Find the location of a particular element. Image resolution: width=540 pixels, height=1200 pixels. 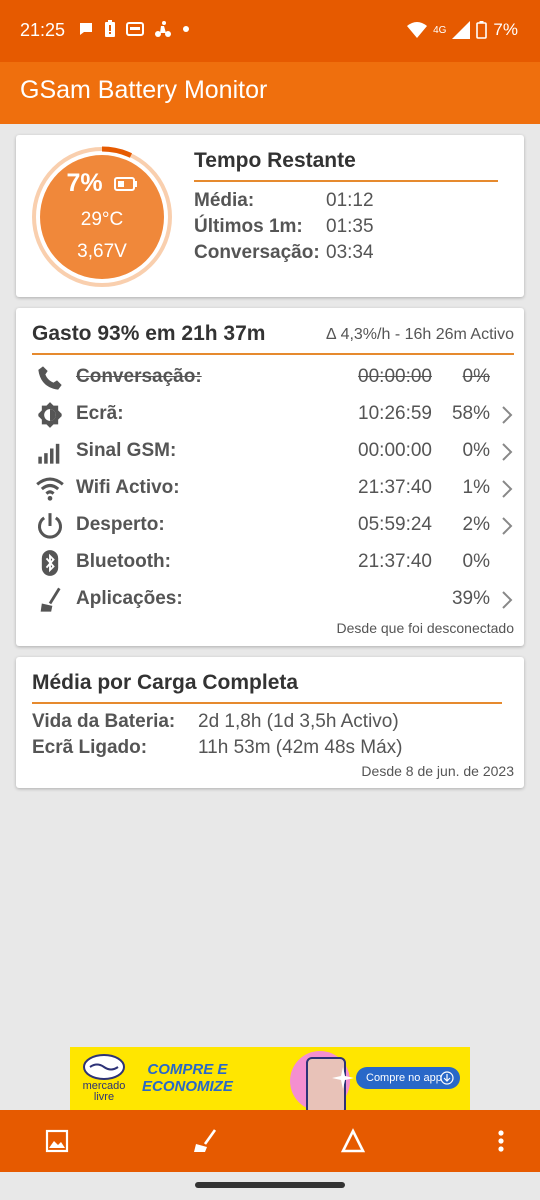

battery-small-icon is located at coordinates (125, 184).